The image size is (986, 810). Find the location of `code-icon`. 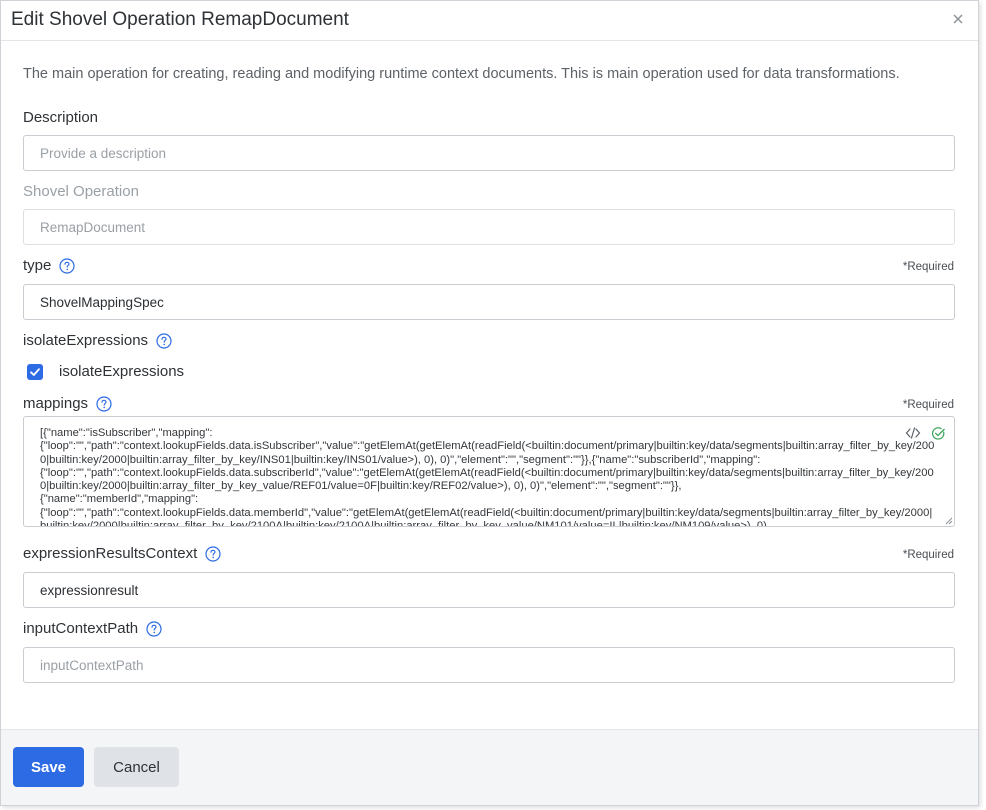

code-icon is located at coordinates (913, 433).